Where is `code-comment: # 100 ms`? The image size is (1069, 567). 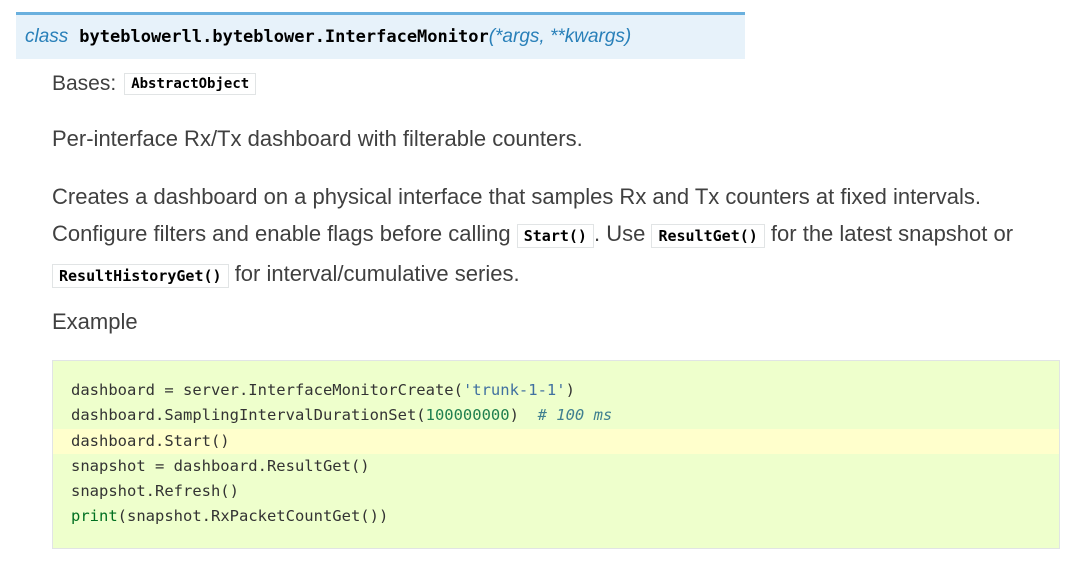
code-comment: # 100 ms is located at coordinates (575, 415).